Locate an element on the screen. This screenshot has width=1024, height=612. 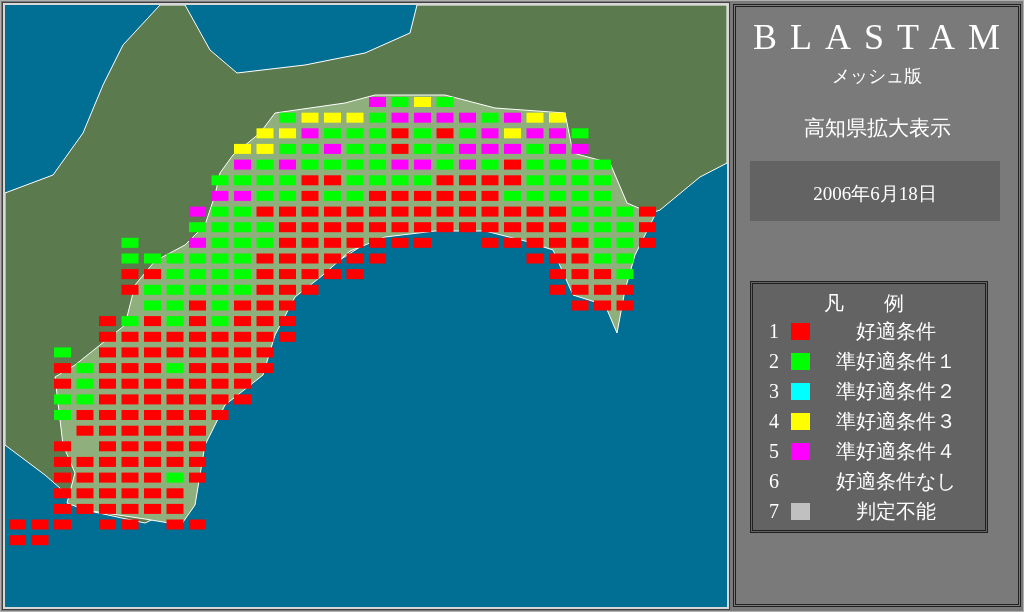
app-title: BLASTAM is located at coordinates (883, 37).